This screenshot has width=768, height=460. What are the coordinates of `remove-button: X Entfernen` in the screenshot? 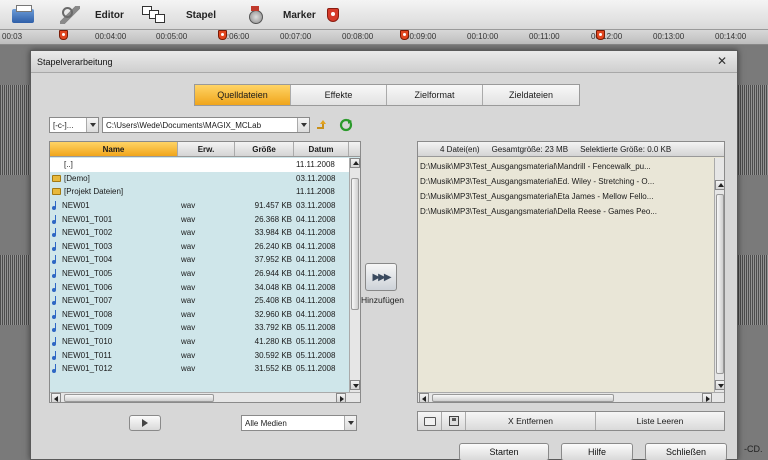 It's located at (531, 421).